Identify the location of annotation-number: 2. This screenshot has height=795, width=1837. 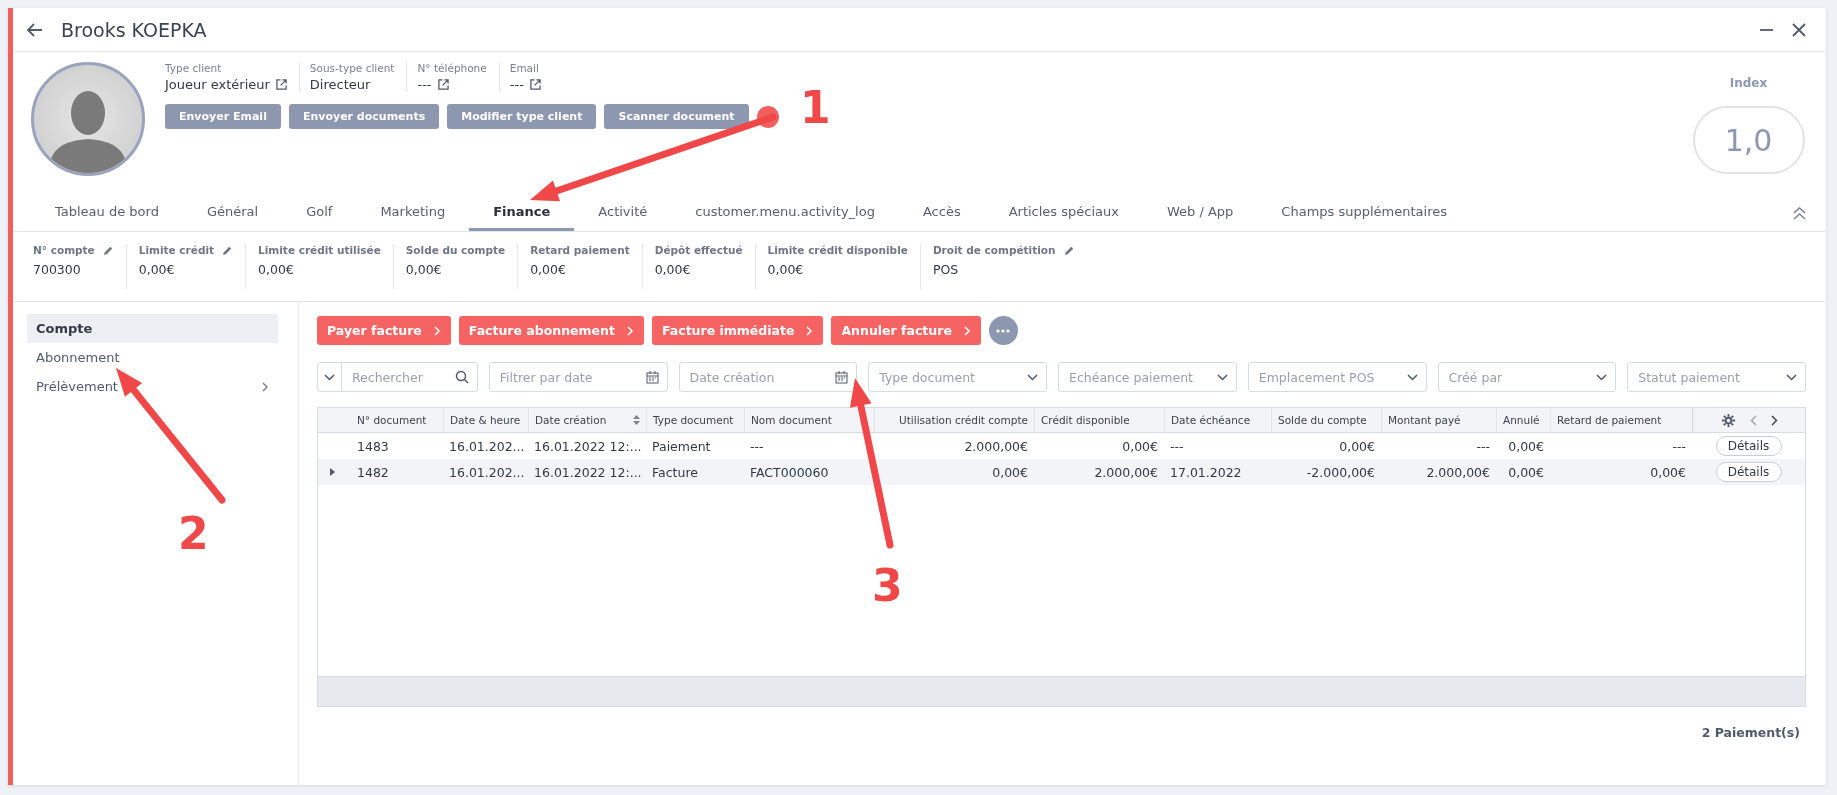
(193, 533).